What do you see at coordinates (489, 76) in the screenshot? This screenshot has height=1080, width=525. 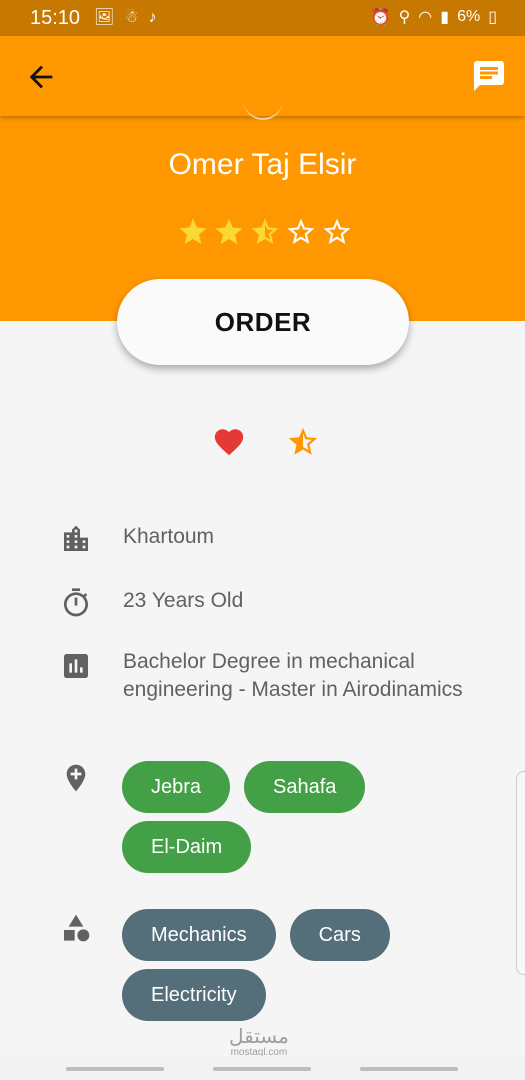 I see `chat-icon` at bounding box center [489, 76].